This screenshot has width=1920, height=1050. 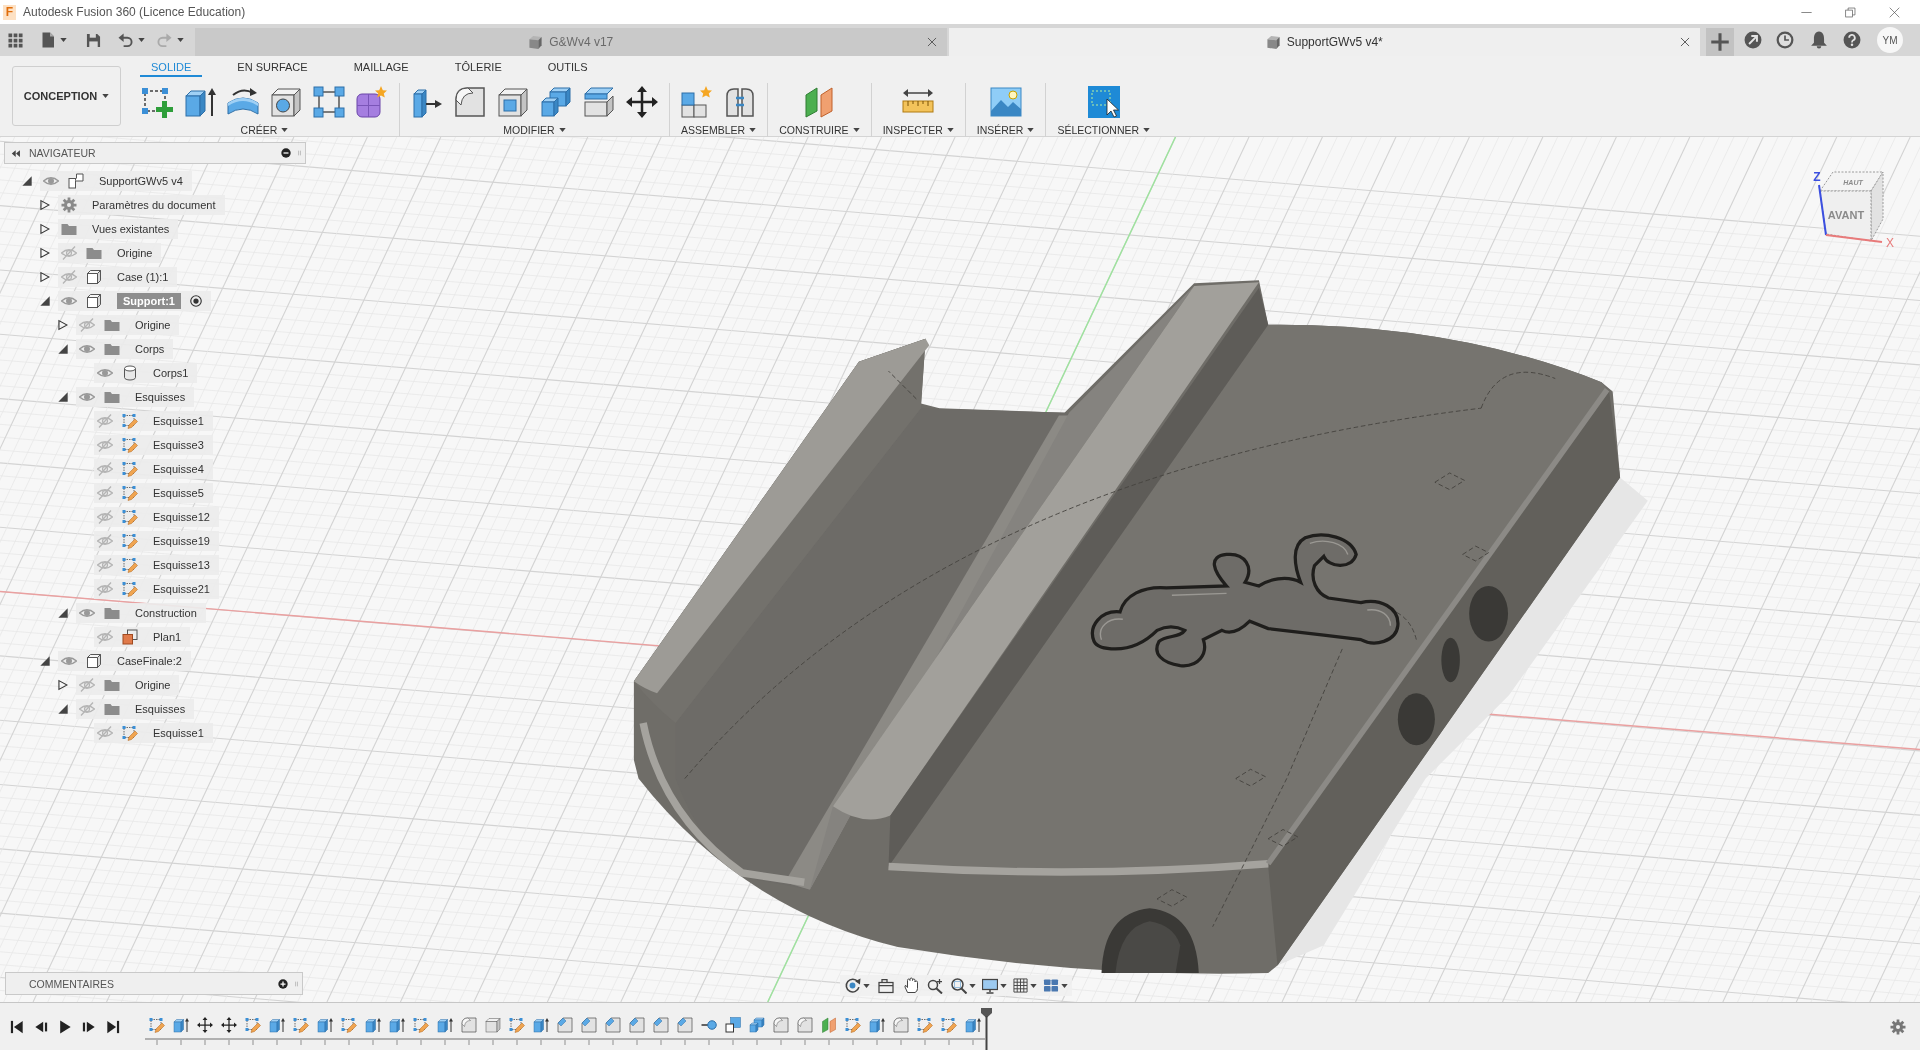 What do you see at coordinates (243, 102) in the screenshot?
I see `curved-block-icon` at bounding box center [243, 102].